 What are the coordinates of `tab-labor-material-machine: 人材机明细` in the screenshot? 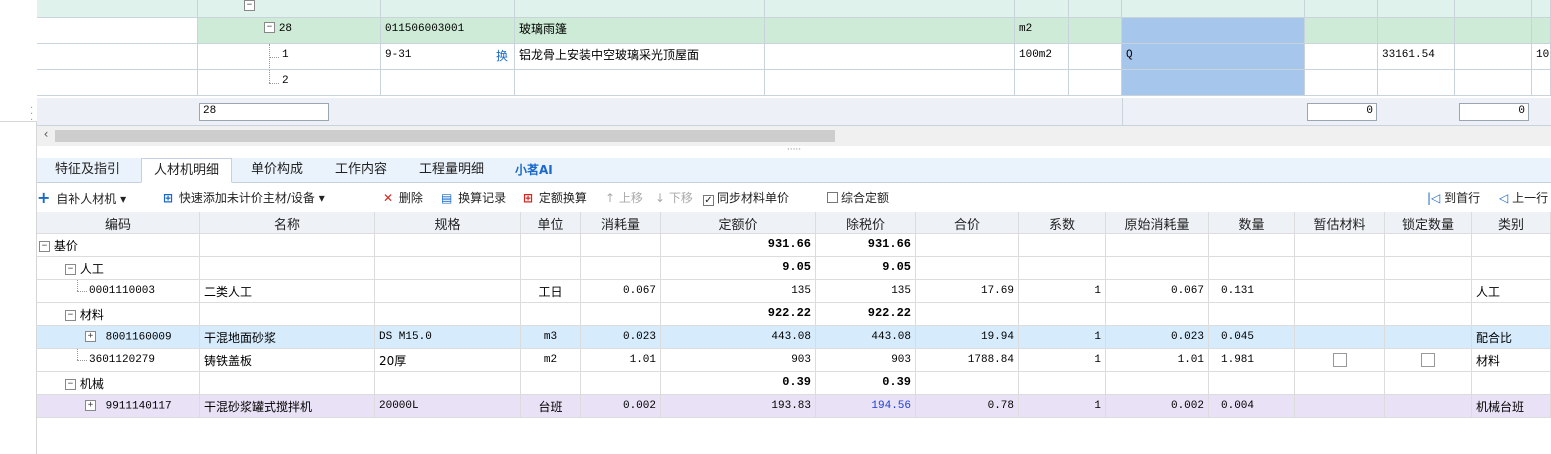 It's located at (187, 170).